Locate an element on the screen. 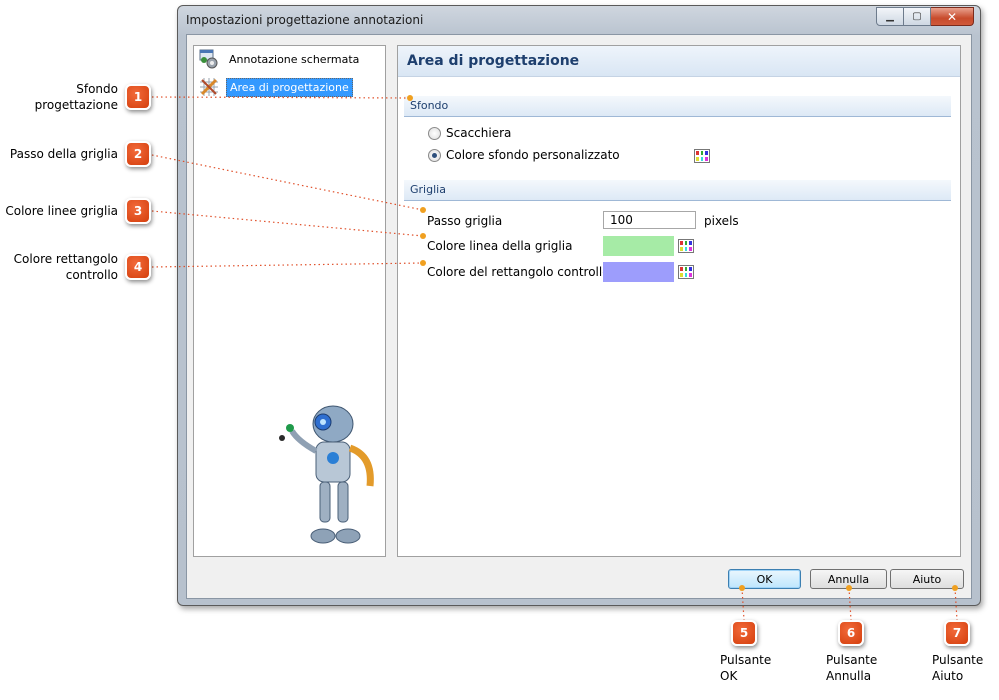 This screenshot has height=700, width=999. callout-label-3: Colore linee griglia is located at coordinates (59, 211).